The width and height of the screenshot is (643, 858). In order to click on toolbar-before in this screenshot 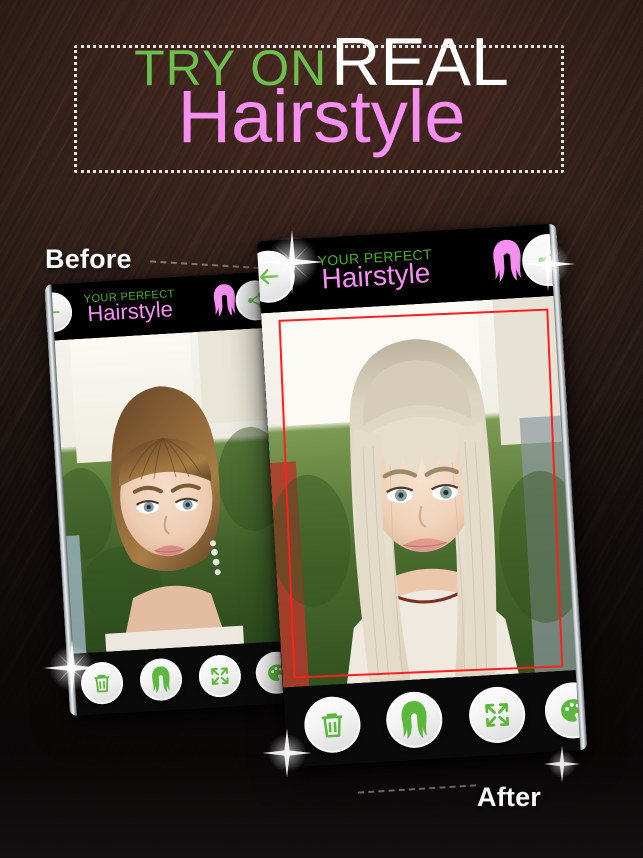, I will do `click(177, 679)`.